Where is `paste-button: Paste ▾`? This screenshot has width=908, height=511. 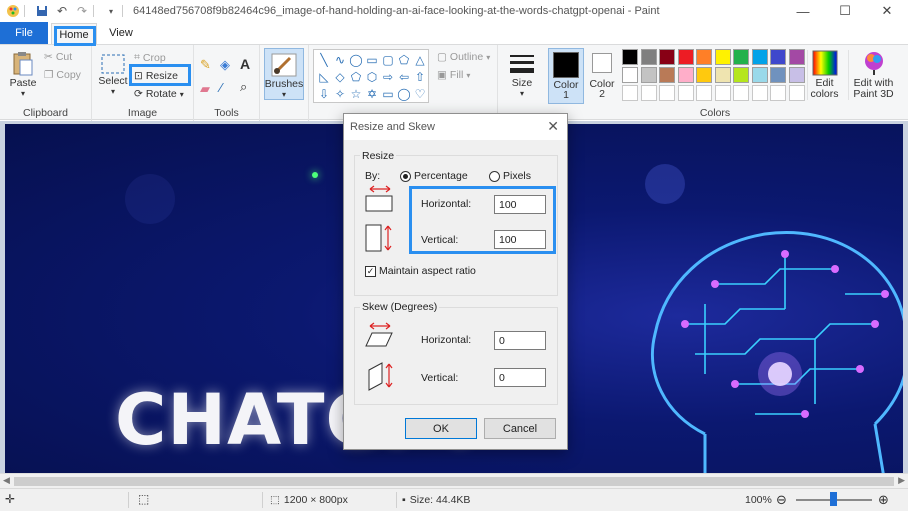
paste-button: Paste ▾ is located at coordinates (23, 74).